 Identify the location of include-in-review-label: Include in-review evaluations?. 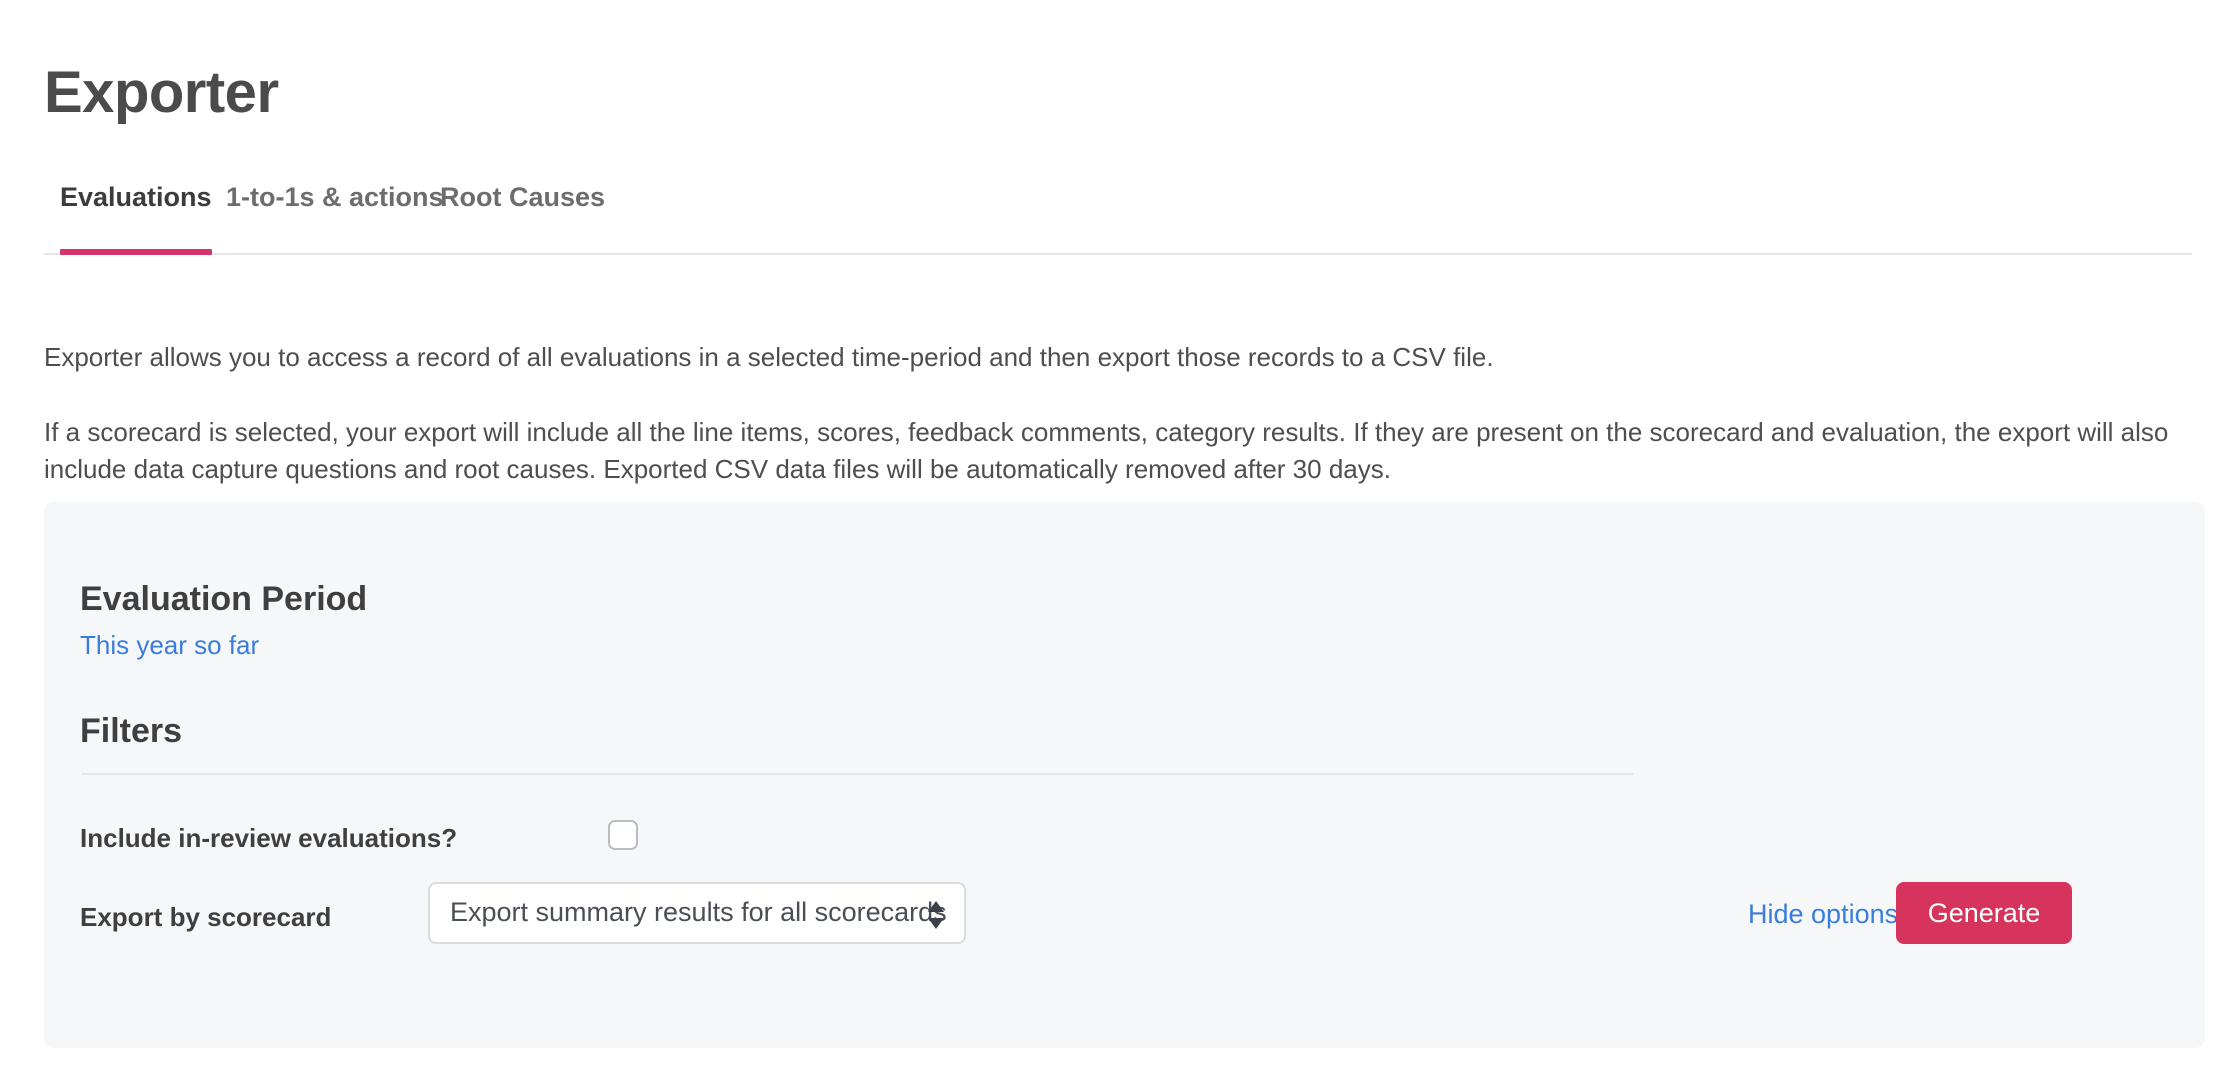
(269, 838).